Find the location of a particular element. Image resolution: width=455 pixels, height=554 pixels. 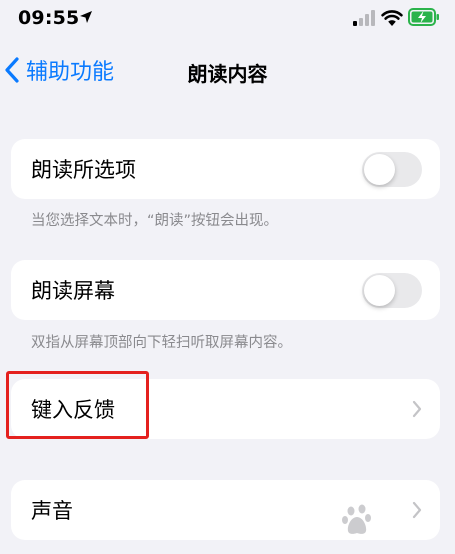

speak-screen-footer: 双指从屏幕顶部向下轻扫听取屏幕内容。 is located at coordinates (161, 343).